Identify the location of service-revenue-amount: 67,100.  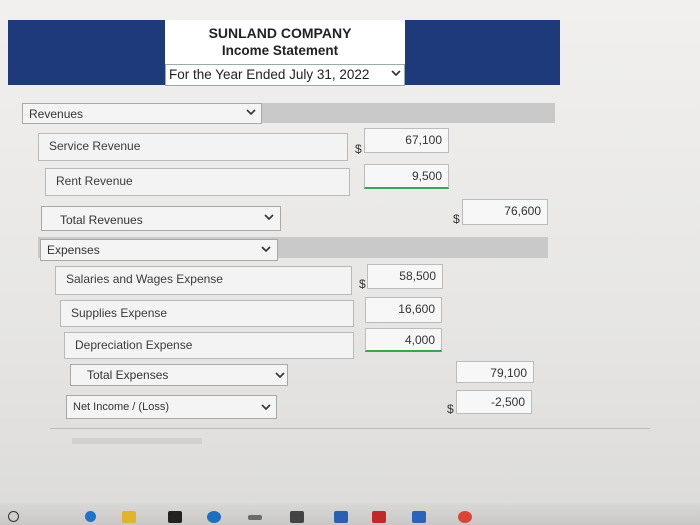
(406, 140).